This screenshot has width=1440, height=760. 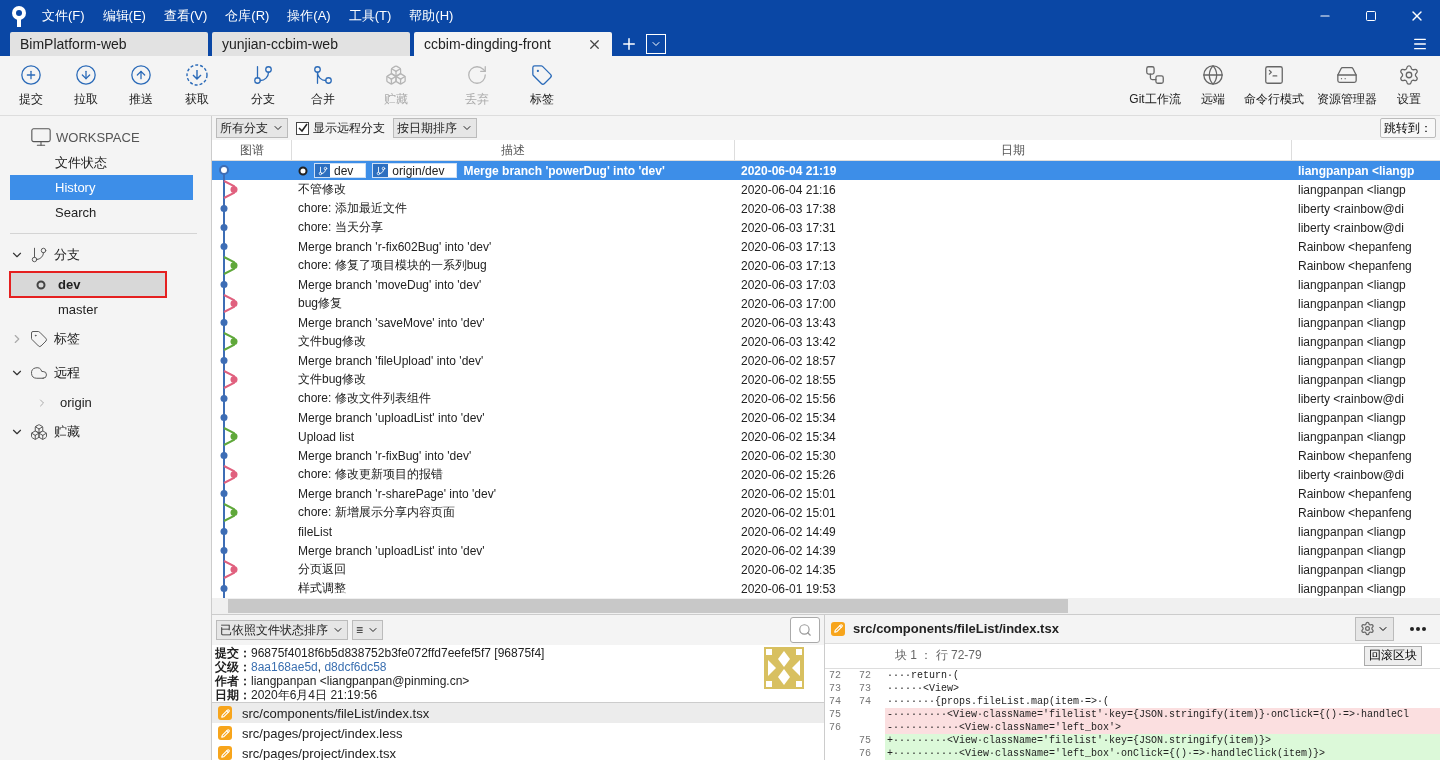 What do you see at coordinates (124, 16) in the screenshot?
I see `menu-item: 编辑(E)` at bounding box center [124, 16].